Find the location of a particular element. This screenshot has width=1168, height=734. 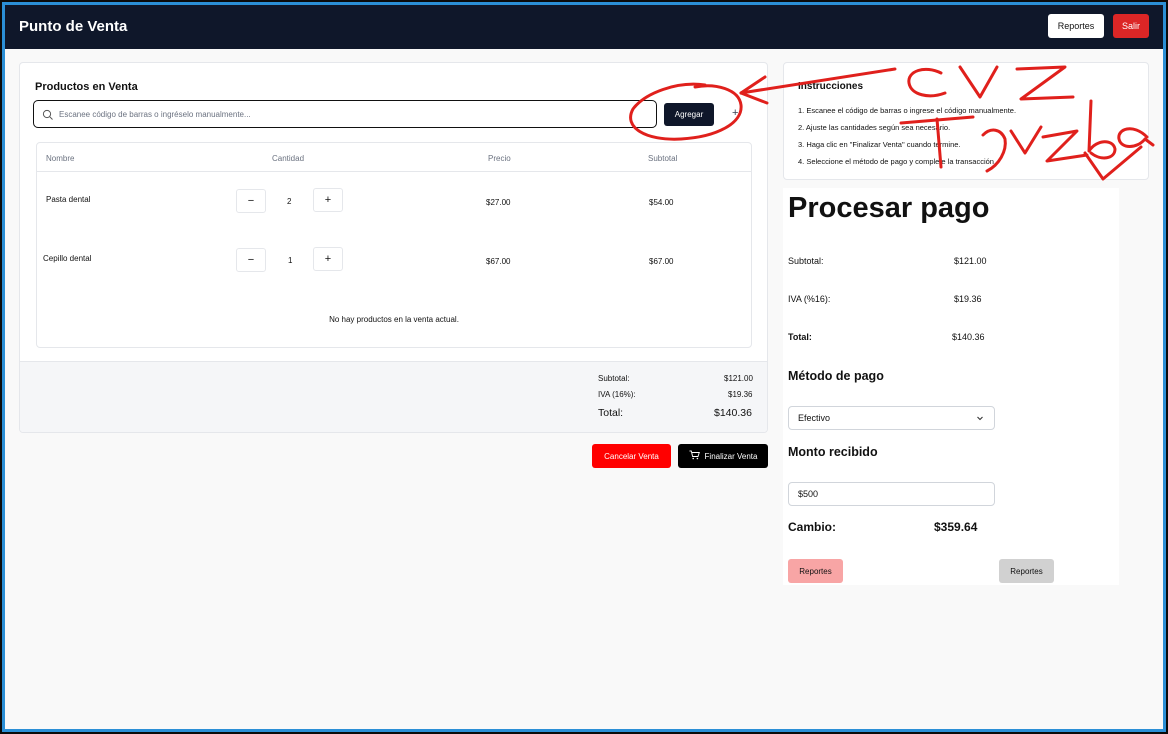

logout-button: Salir is located at coordinates (1131, 26).